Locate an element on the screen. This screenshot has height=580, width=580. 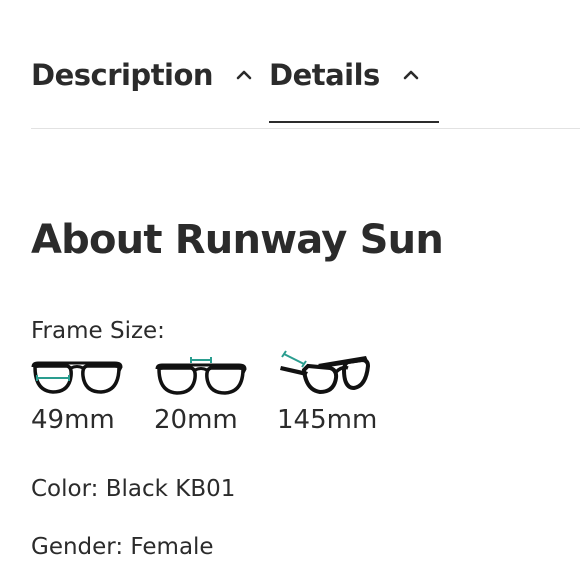
tab-description-label: Description is located at coordinates (122, 75).